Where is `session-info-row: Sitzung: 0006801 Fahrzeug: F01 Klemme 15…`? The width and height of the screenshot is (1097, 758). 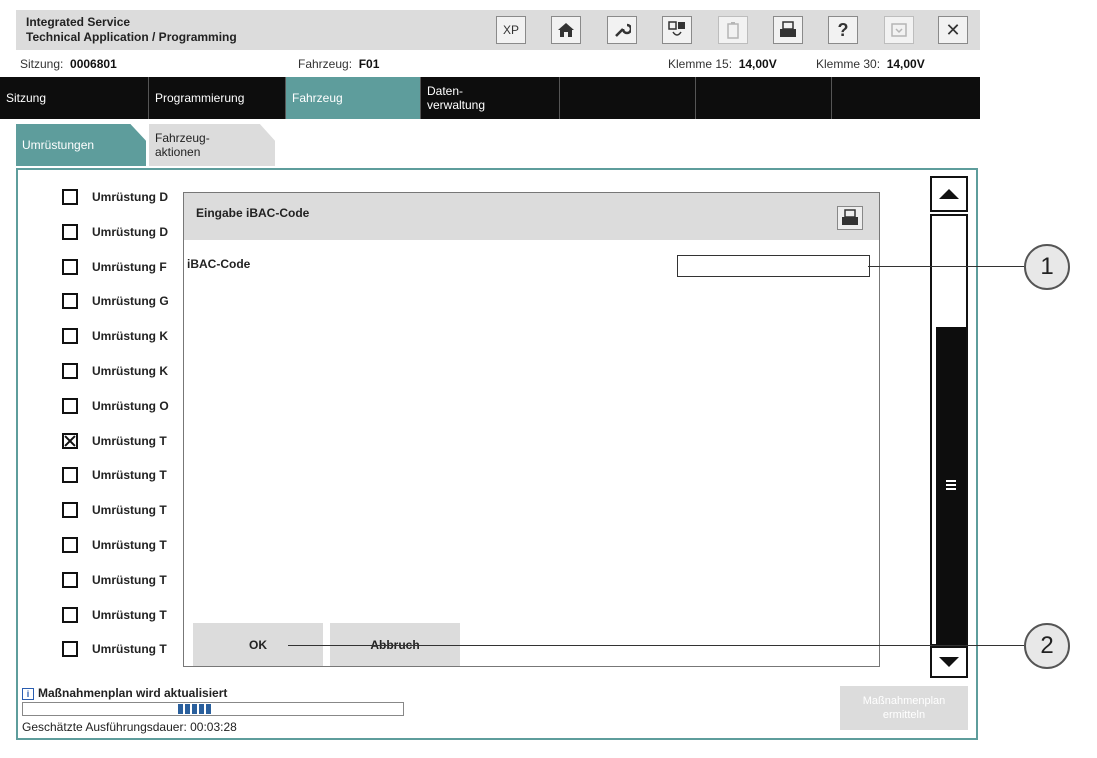
session-info-row: Sitzung: 0006801 Fahrzeug: F01 Klemme 15… is located at coordinates (498, 65).